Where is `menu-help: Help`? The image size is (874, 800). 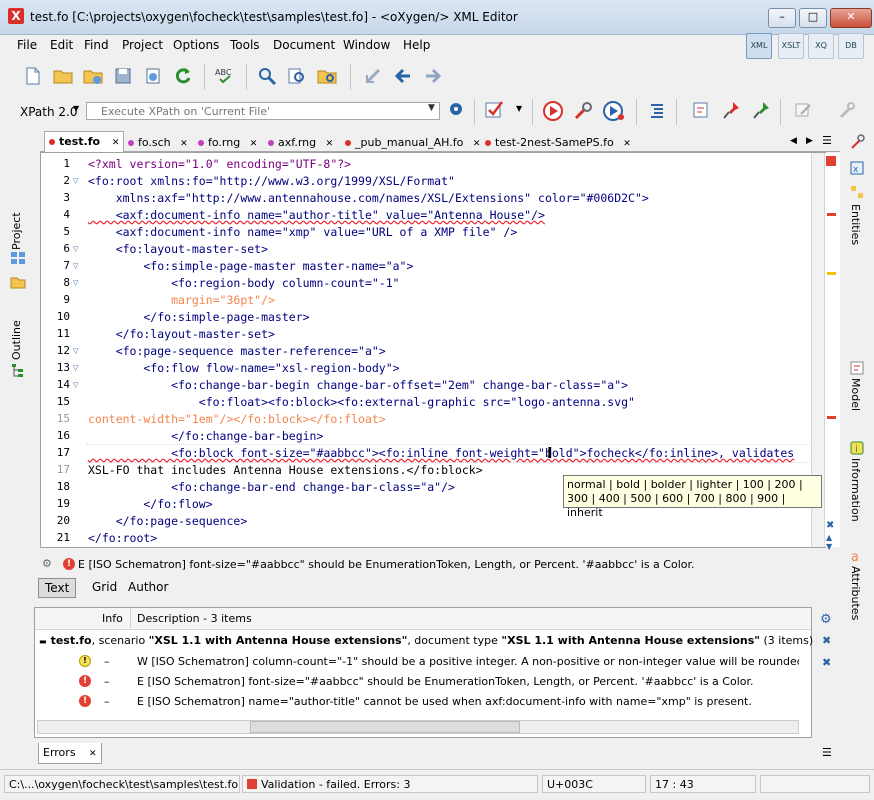 menu-help: Help is located at coordinates (416, 45).